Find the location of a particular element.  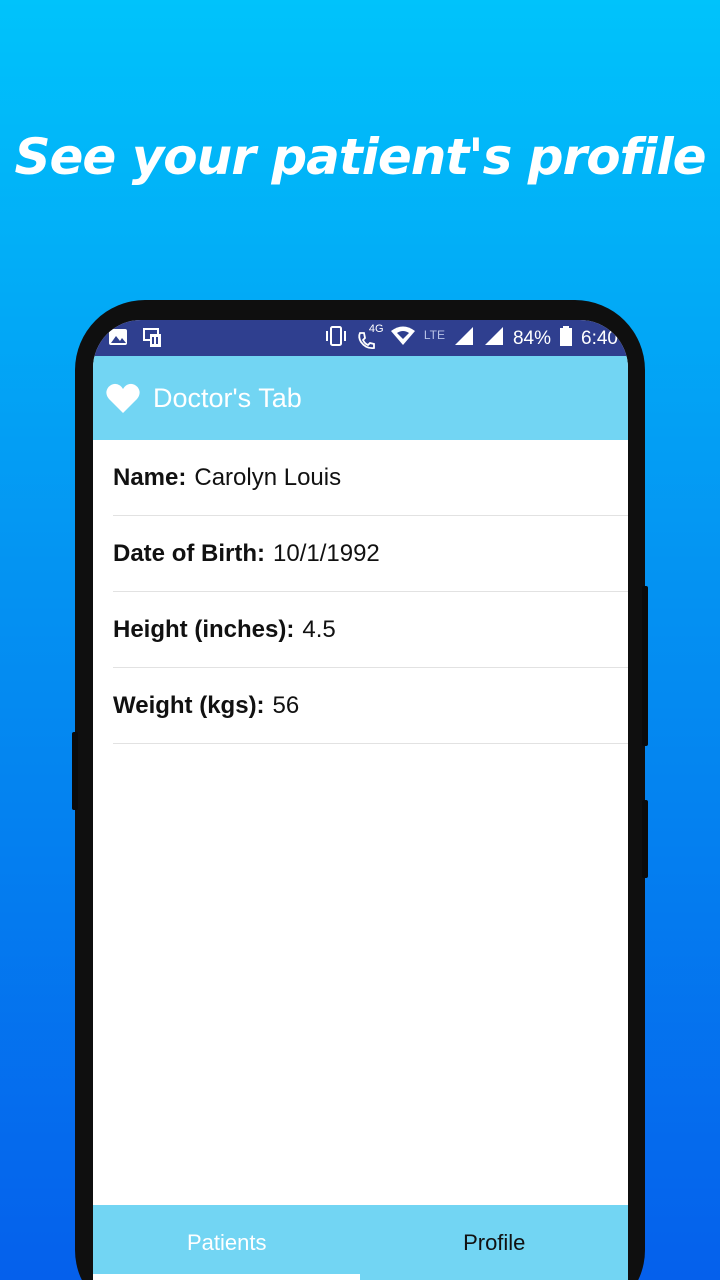

network-lte-label: LTE is located at coordinates (434, 334).